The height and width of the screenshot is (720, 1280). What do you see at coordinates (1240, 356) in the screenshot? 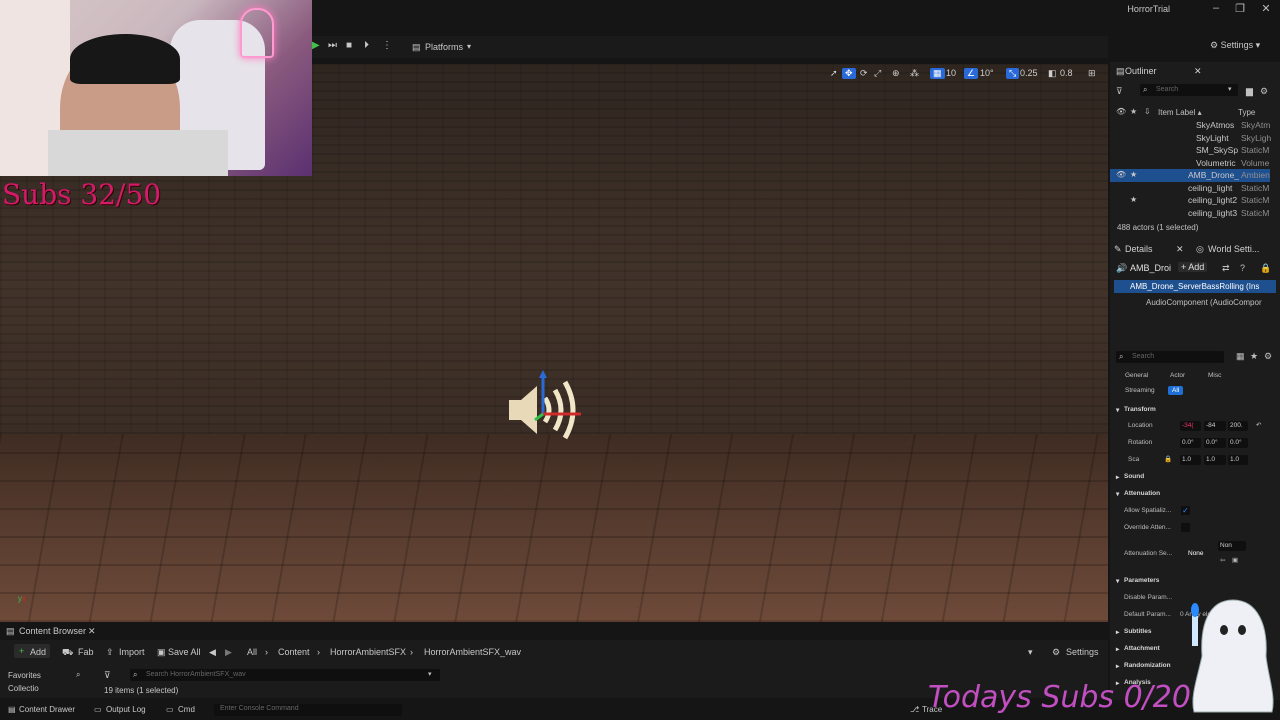
I see `table-view-icon: ▦` at bounding box center [1240, 356].